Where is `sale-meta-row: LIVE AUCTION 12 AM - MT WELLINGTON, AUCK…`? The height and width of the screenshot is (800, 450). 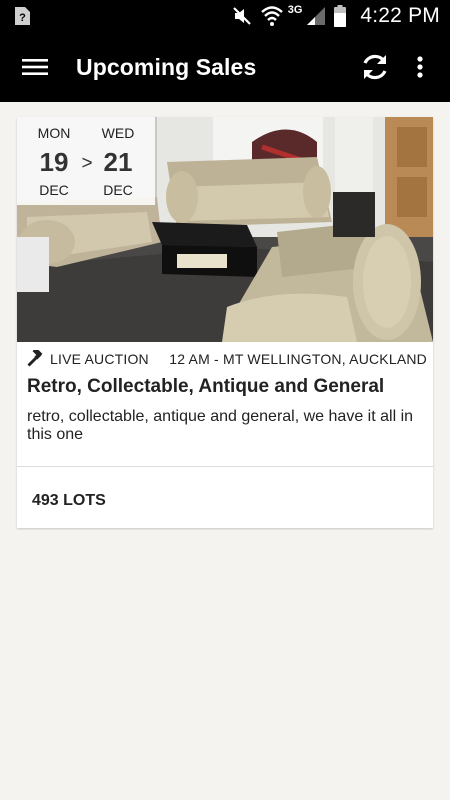
sale-meta-row: LIVE AUCTION 12 AM - MT WELLINGTON, AUCK… is located at coordinates (227, 359).